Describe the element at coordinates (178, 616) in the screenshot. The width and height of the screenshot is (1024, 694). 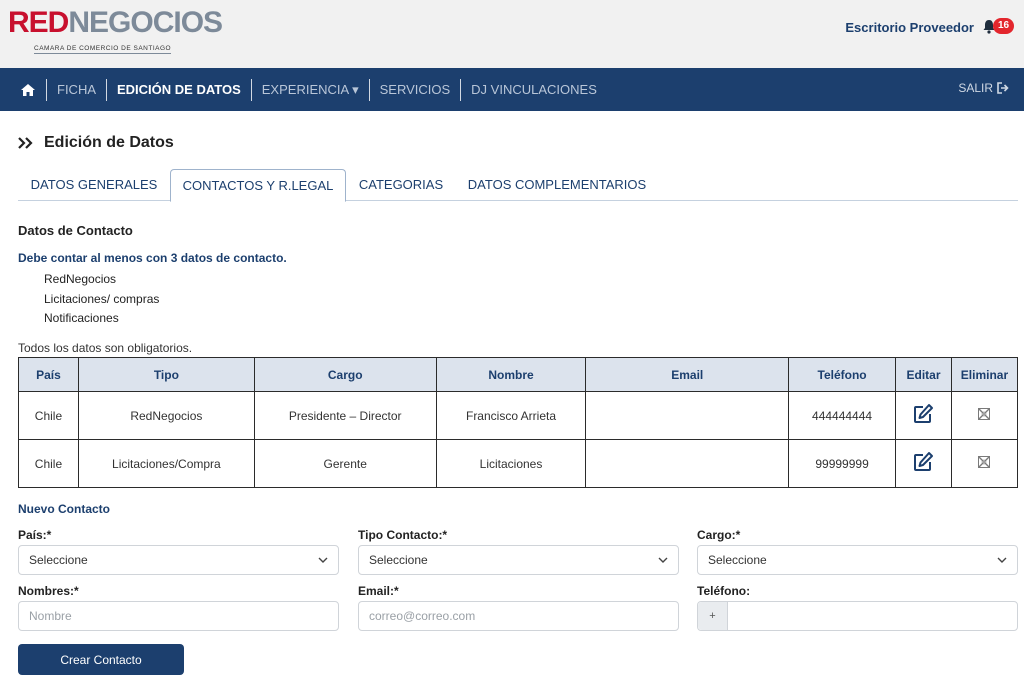
I see `nombres-input: Nombre` at that location.